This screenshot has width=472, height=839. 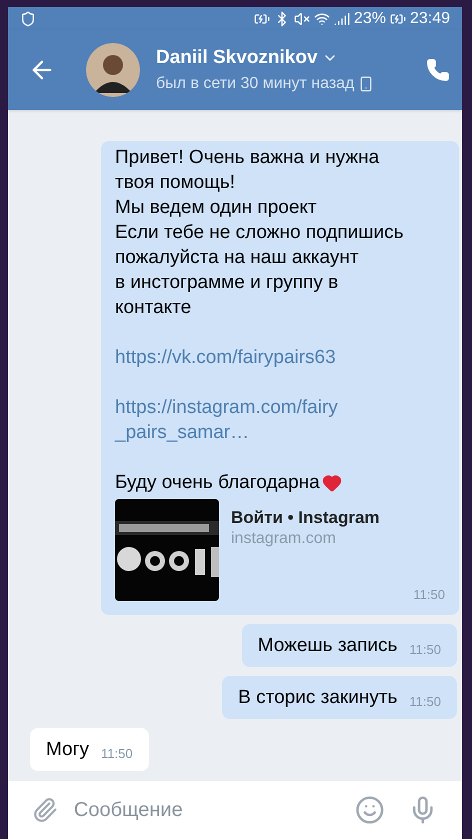 What do you see at coordinates (322, 18) in the screenshot?
I see `wifi-icon` at bounding box center [322, 18].